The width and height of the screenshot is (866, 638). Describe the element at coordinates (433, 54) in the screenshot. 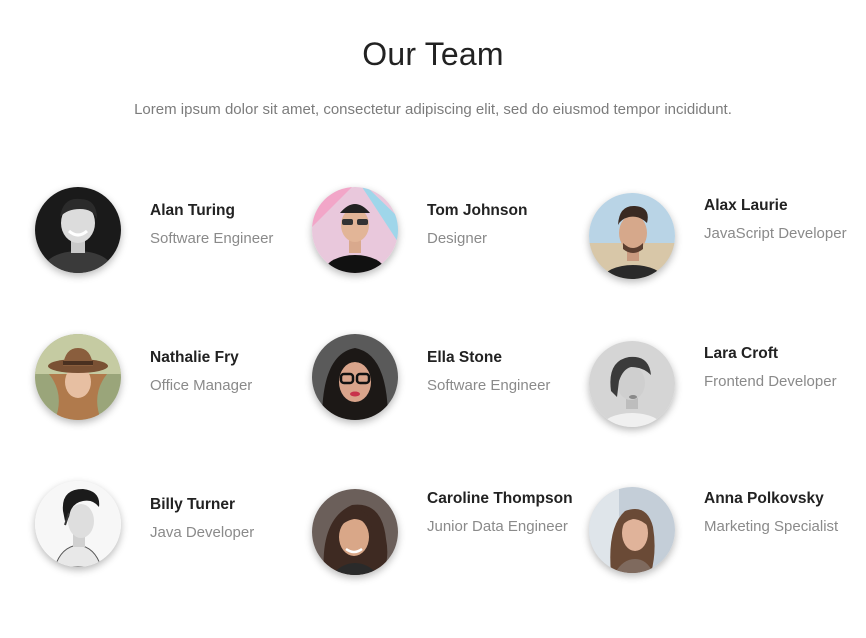

I see `page-title: Our Team` at that location.